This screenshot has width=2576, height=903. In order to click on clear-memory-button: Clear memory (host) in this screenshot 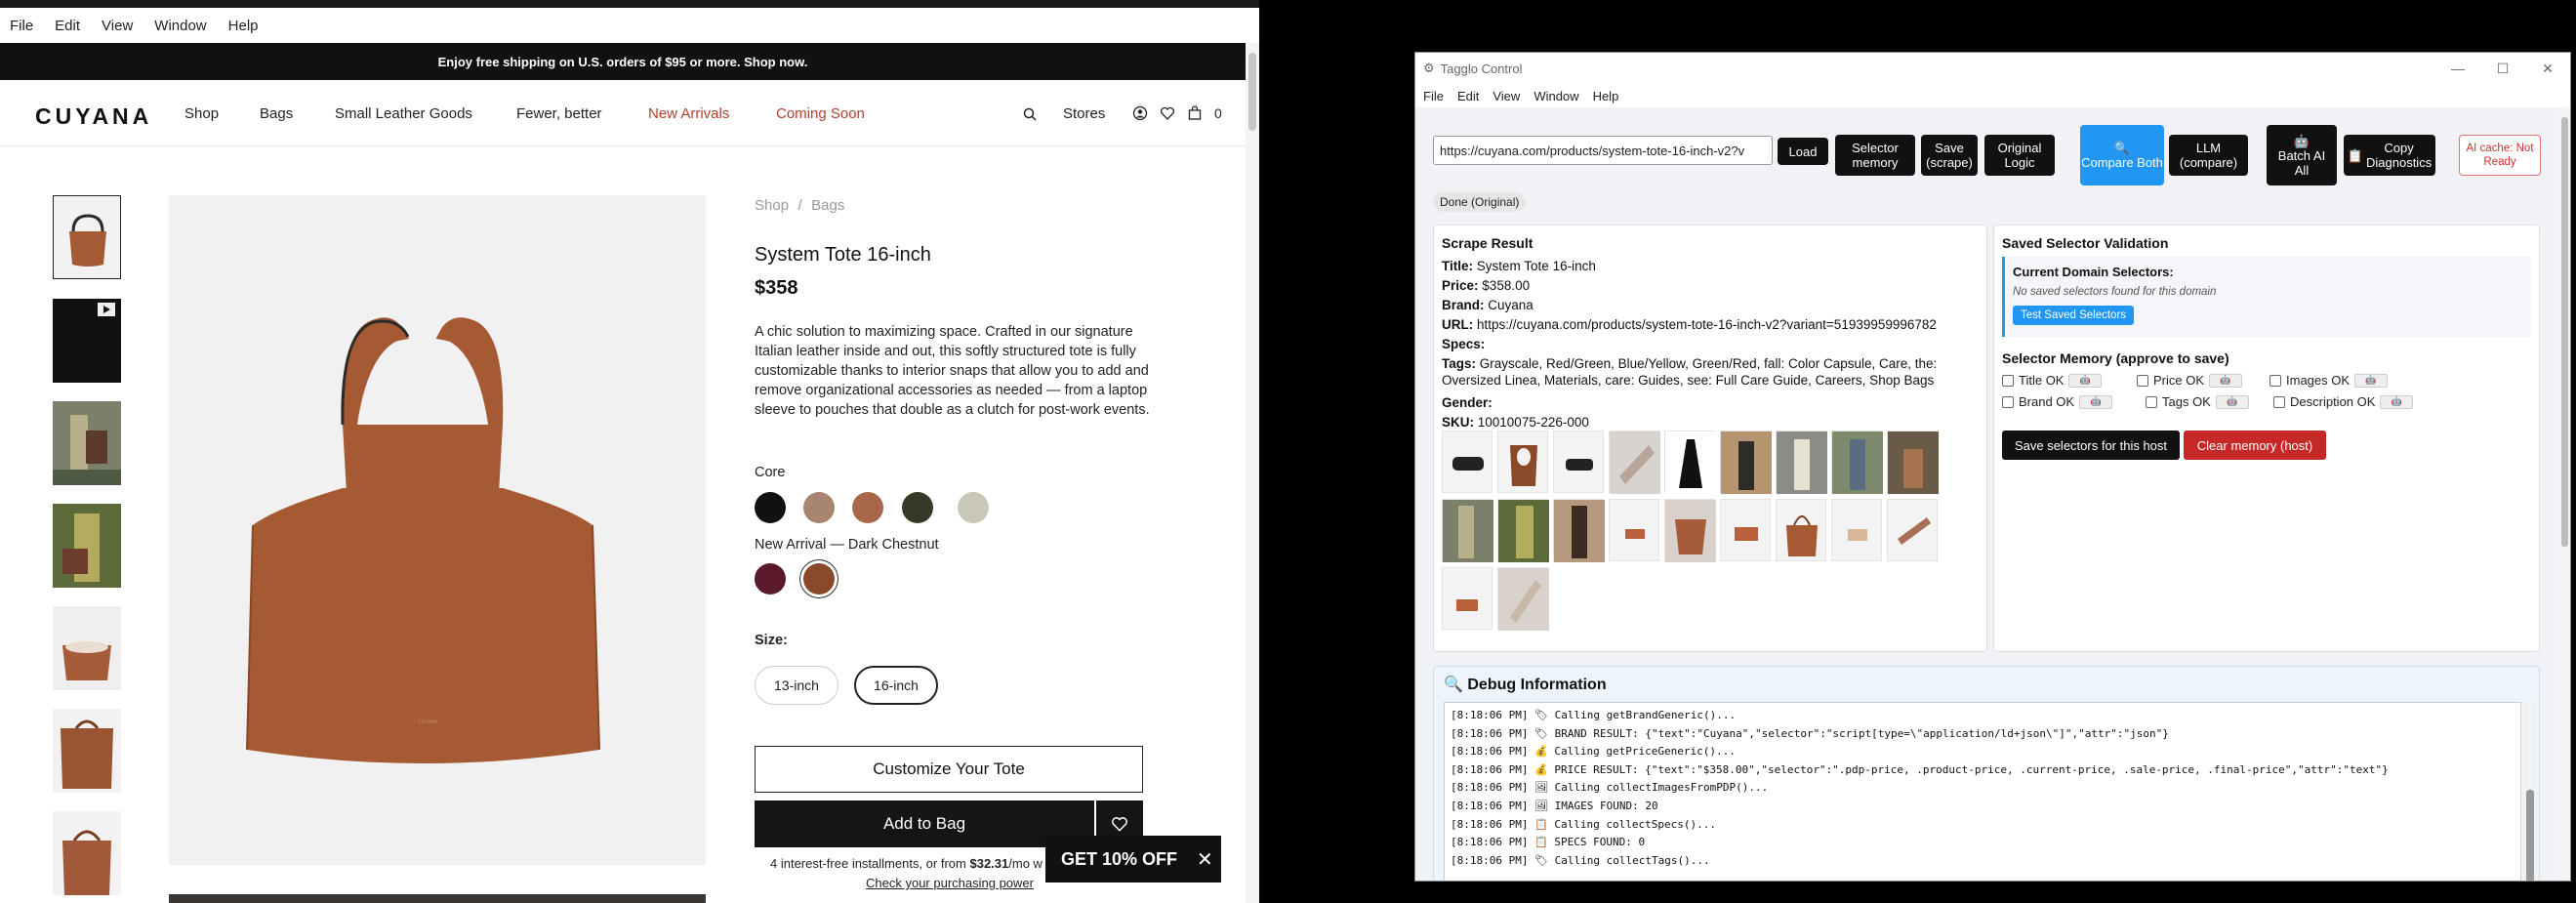, I will do `click(2255, 446)`.